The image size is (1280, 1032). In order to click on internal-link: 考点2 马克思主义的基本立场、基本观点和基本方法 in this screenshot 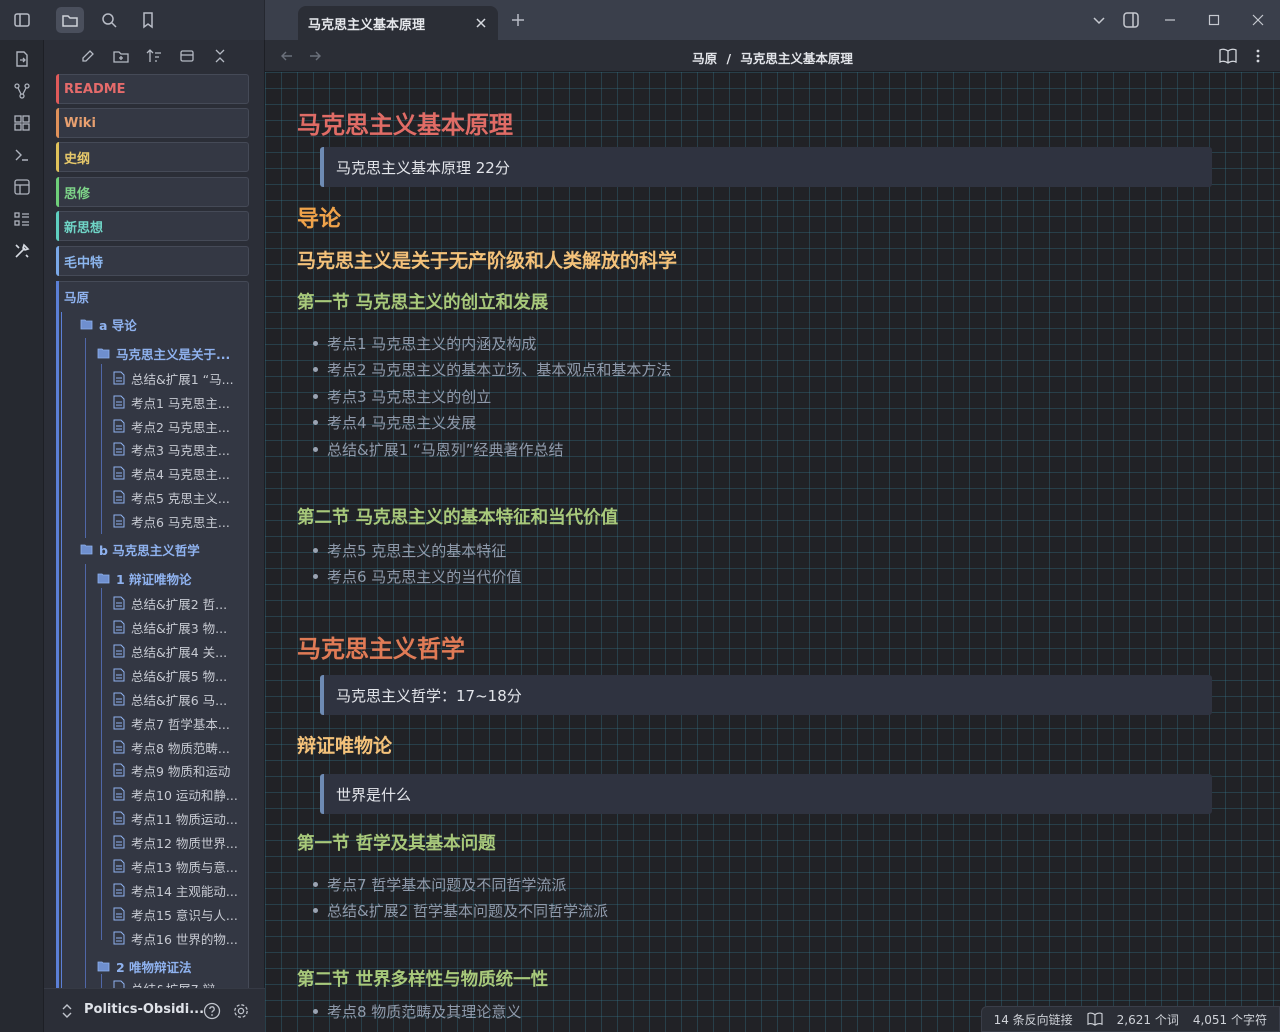, I will do `click(499, 369)`.